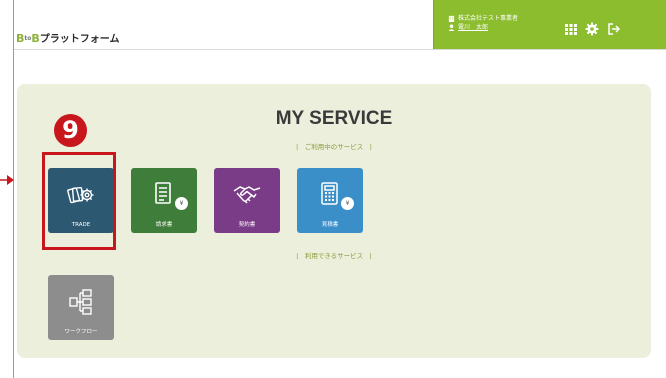  What do you see at coordinates (473, 27) in the screenshot?
I see `user-name-link: 電川 太郎` at bounding box center [473, 27].